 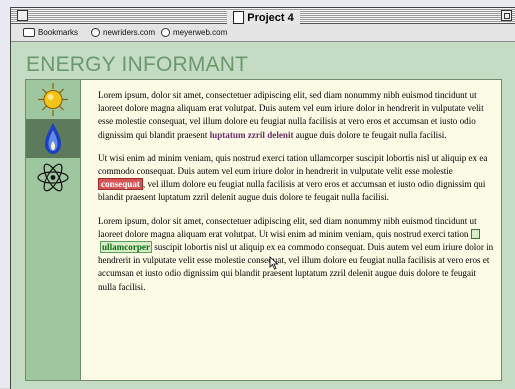 I want to click on window-title-text: Project 4, so click(x=270, y=18).